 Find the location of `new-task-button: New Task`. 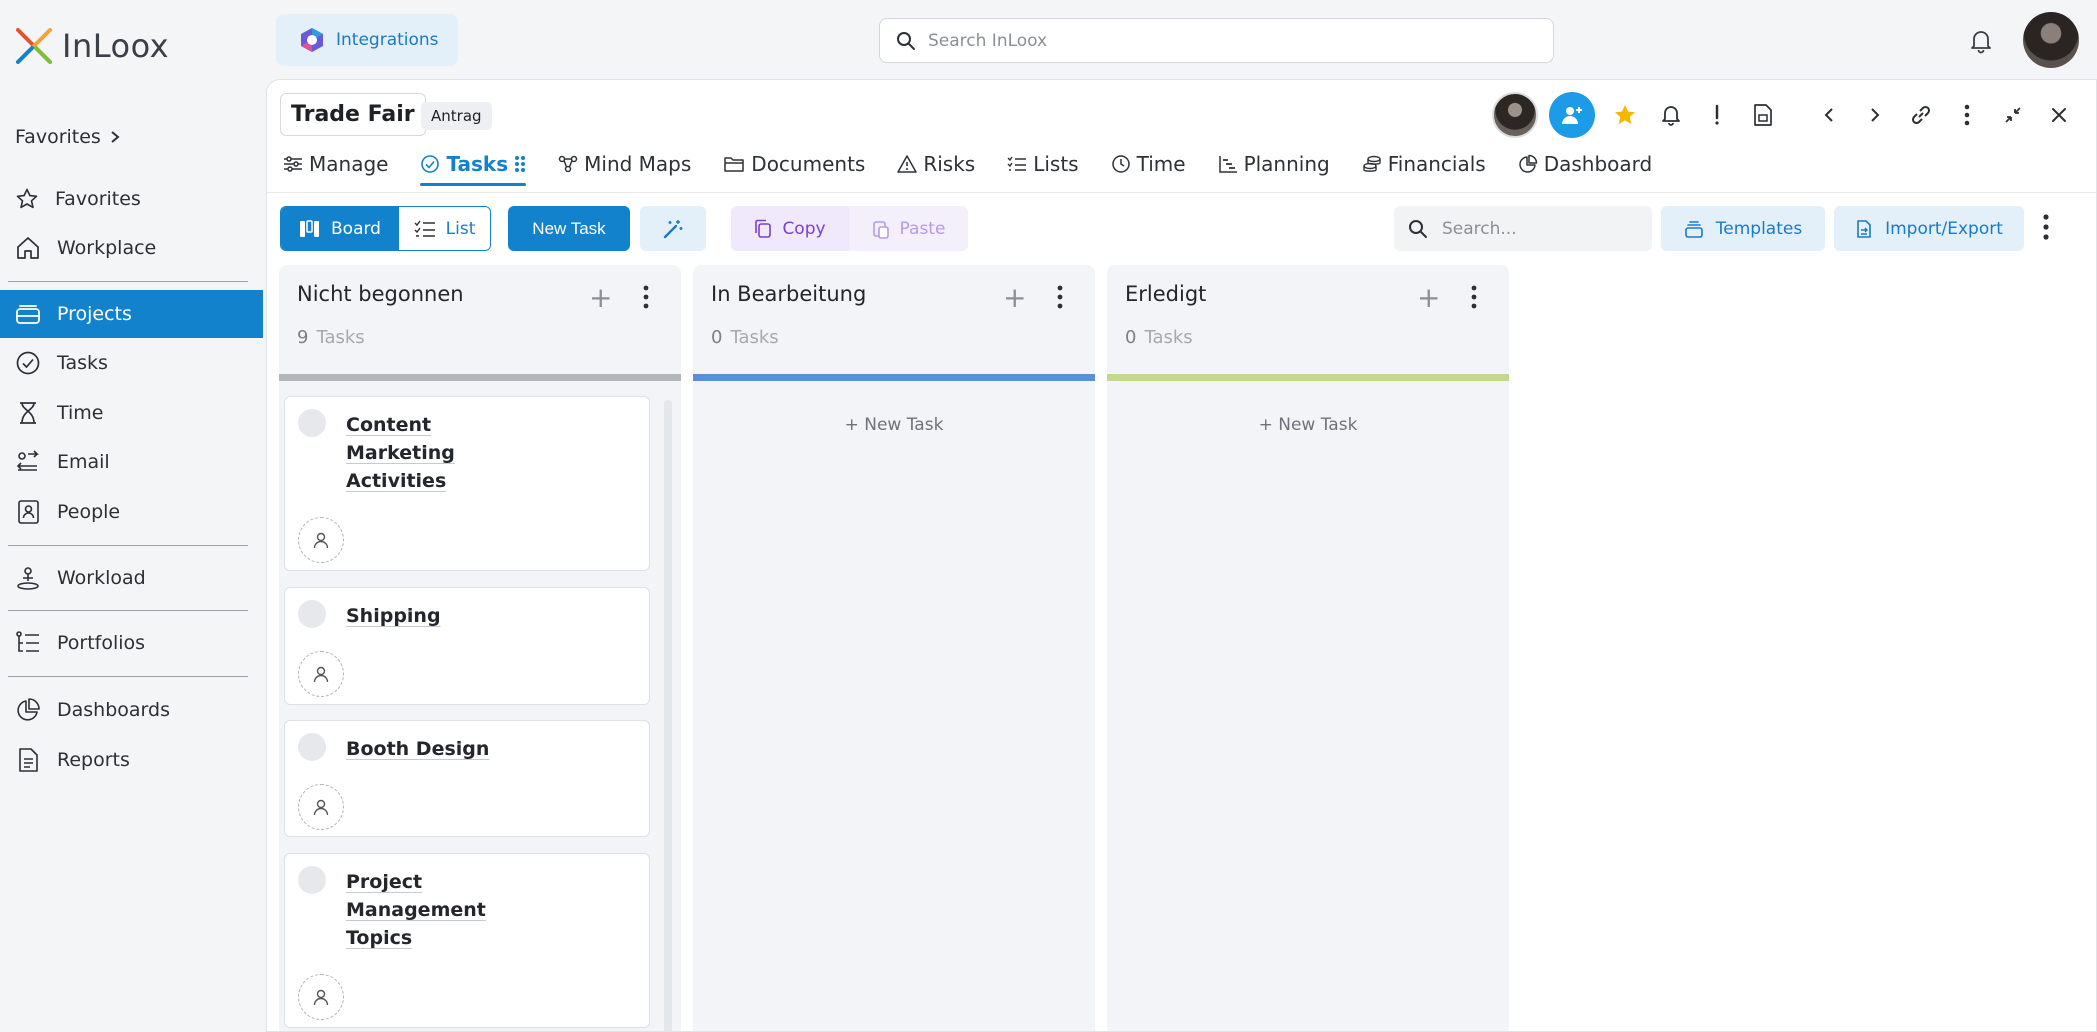

new-task-button: New Task is located at coordinates (569, 228).